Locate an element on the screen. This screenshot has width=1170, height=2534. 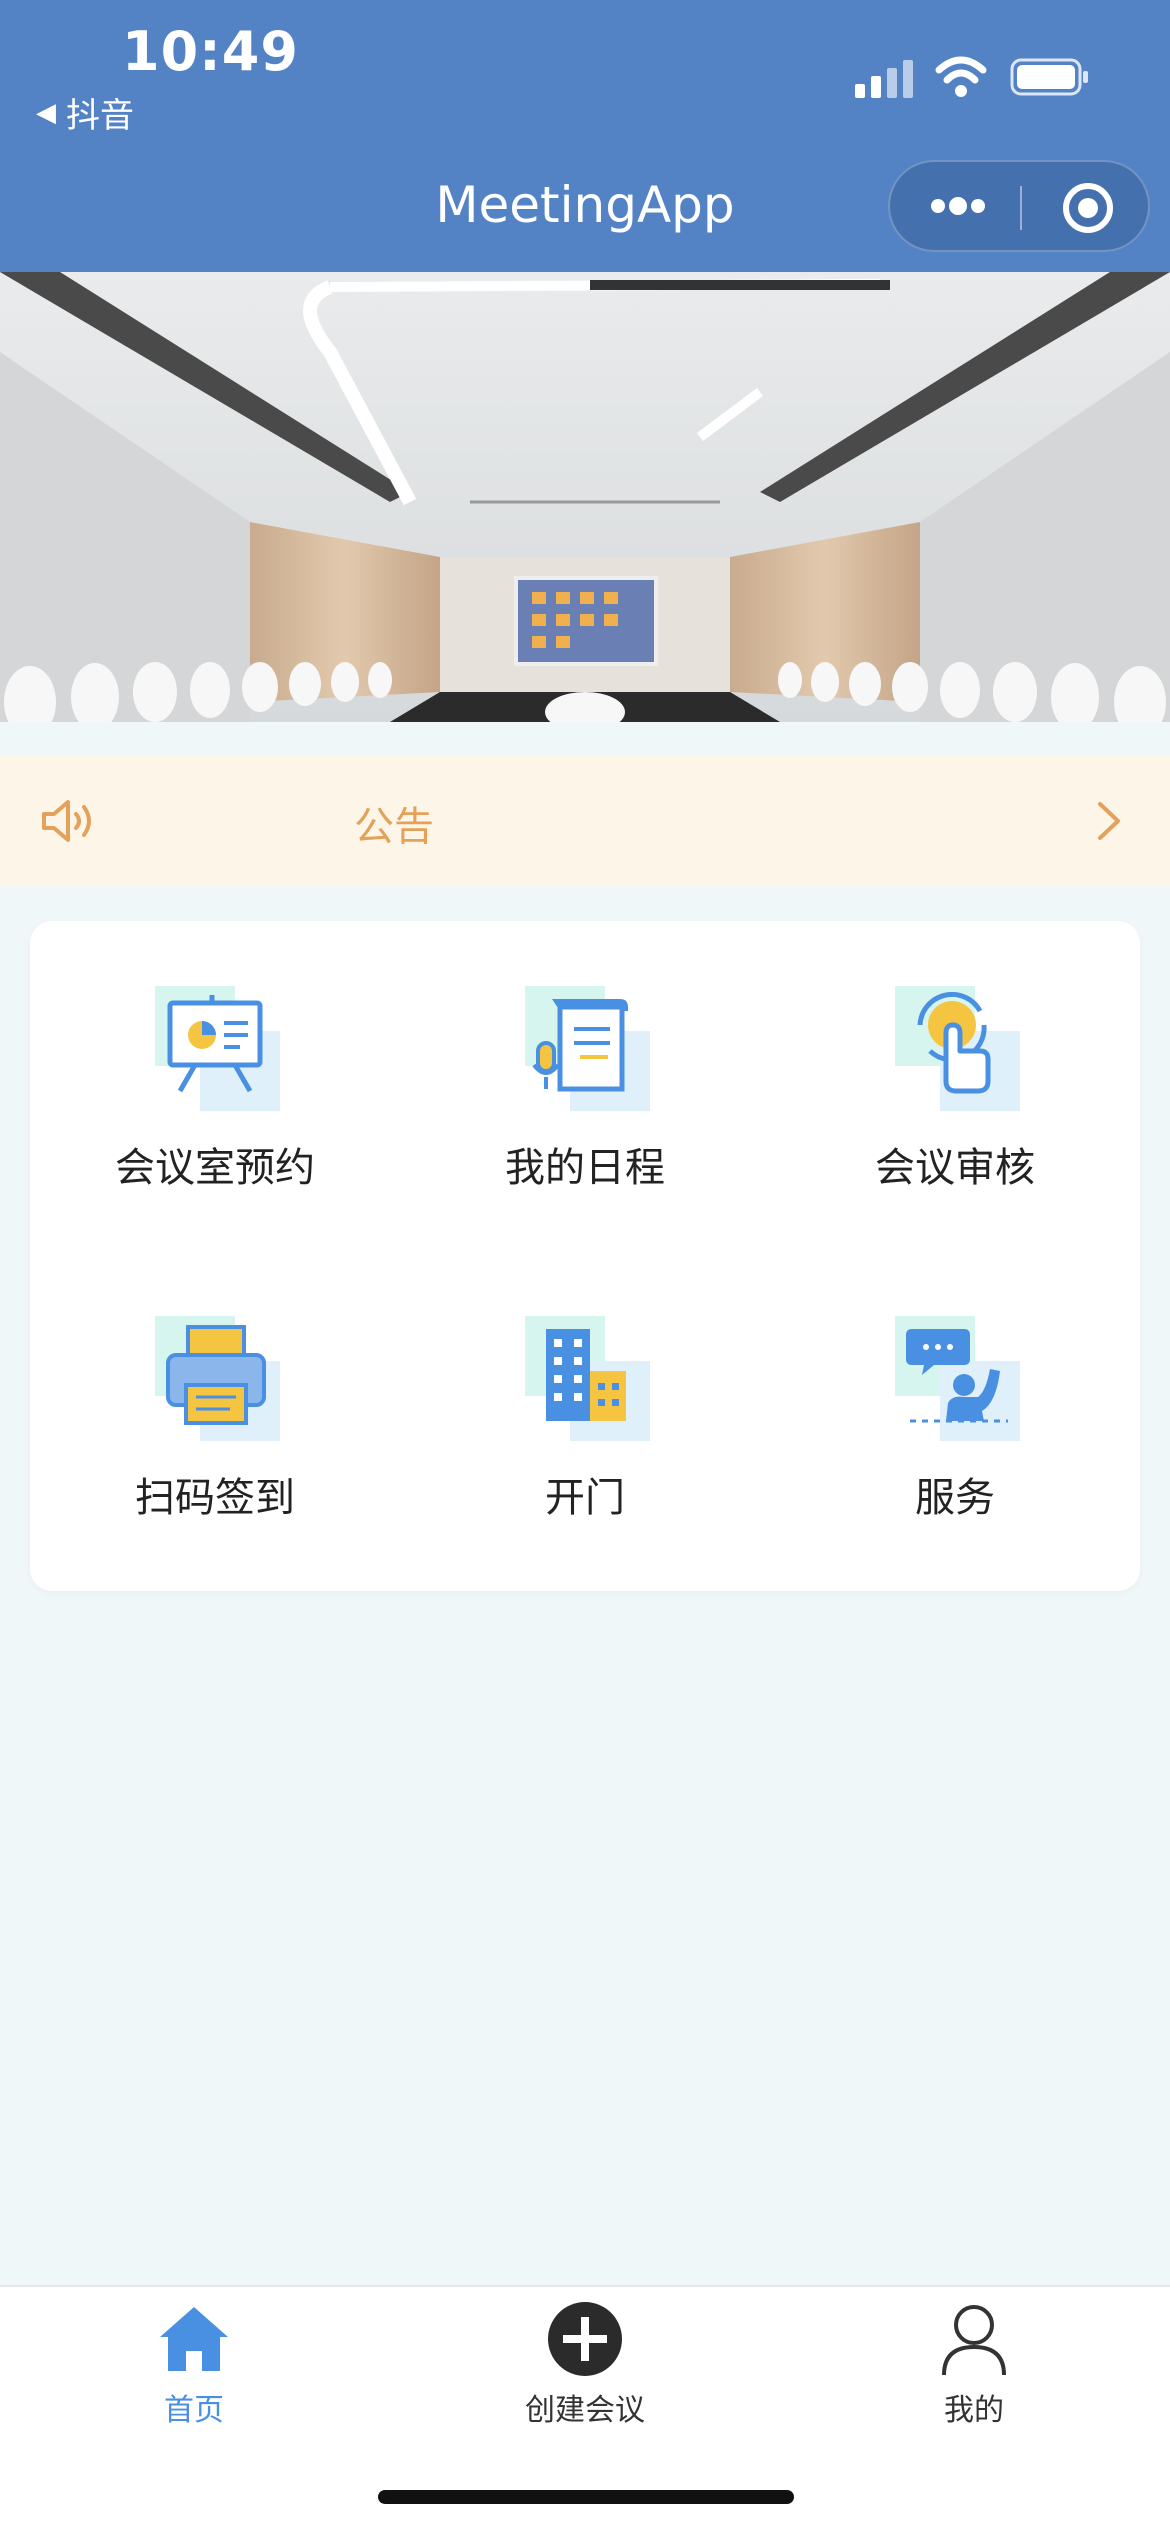
tab-label: 首页 is located at coordinates (194, 2410).